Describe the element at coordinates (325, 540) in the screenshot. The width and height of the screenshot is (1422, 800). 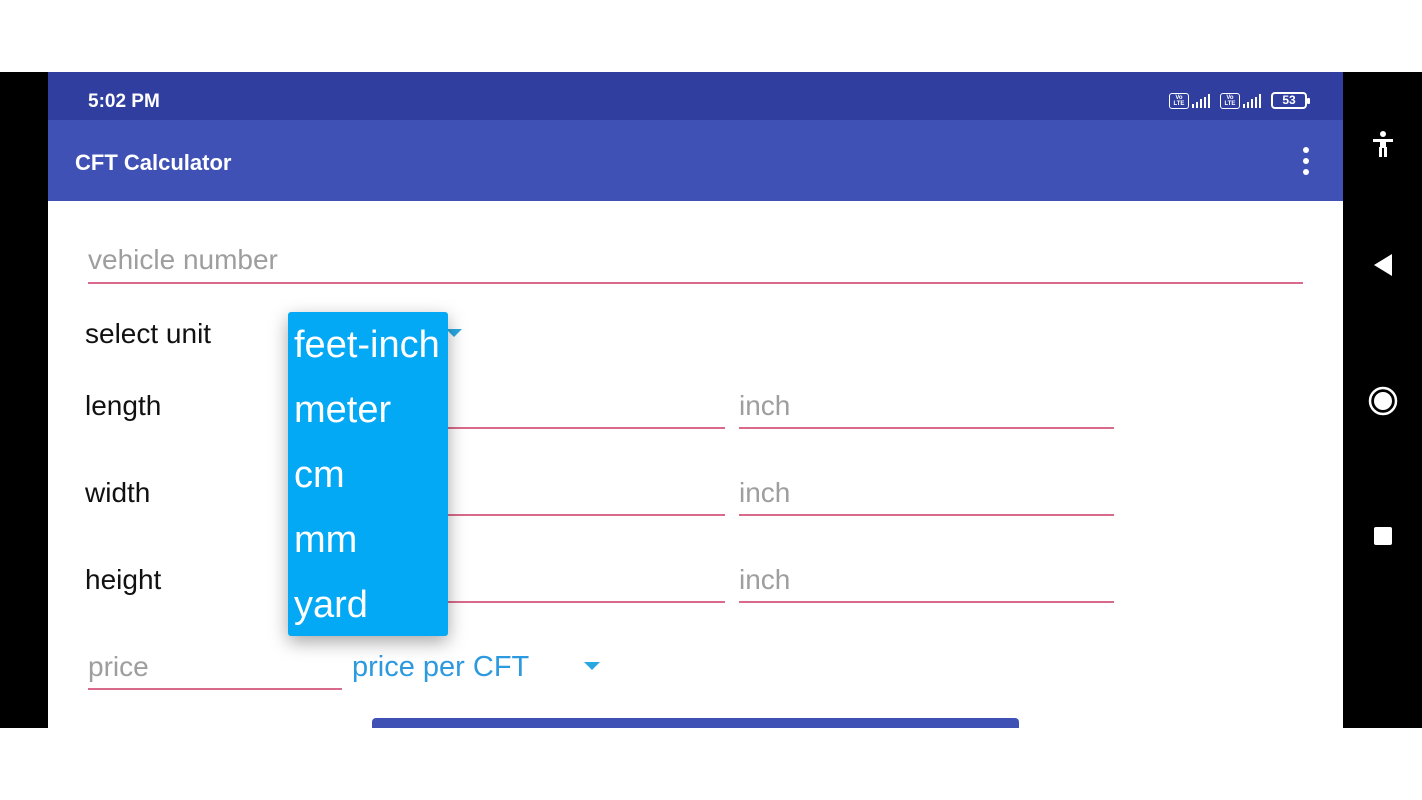
I see `unit-option-mm: mm` at that location.